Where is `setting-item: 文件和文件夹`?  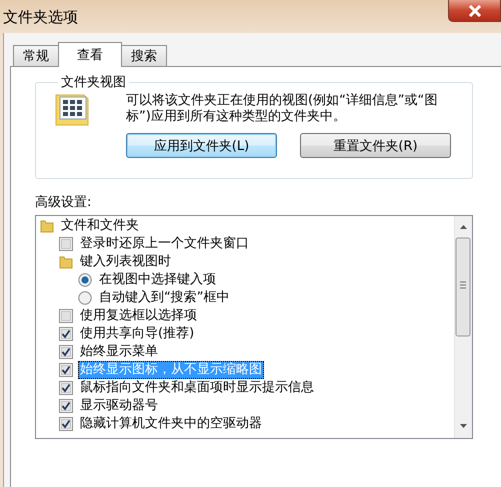
setting-item: 文件和文件夹 is located at coordinates (100, 226).